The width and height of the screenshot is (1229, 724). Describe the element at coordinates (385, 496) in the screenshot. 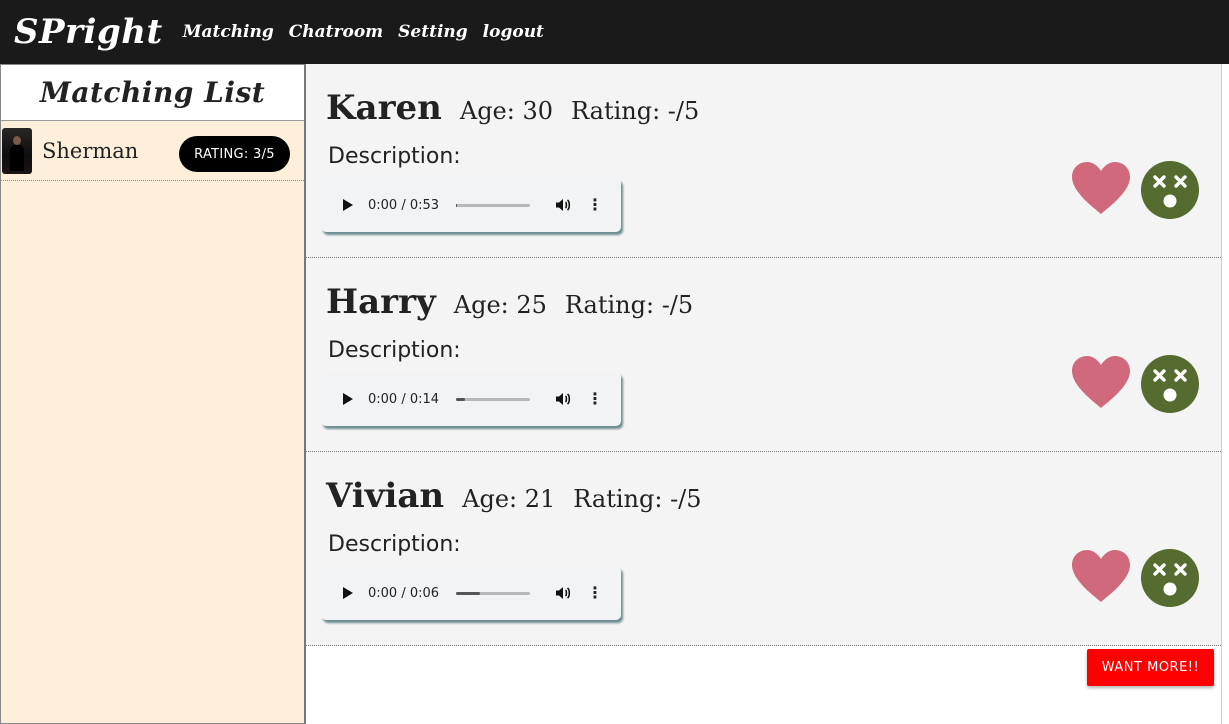

I see `profile-name: Vivian` at that location.